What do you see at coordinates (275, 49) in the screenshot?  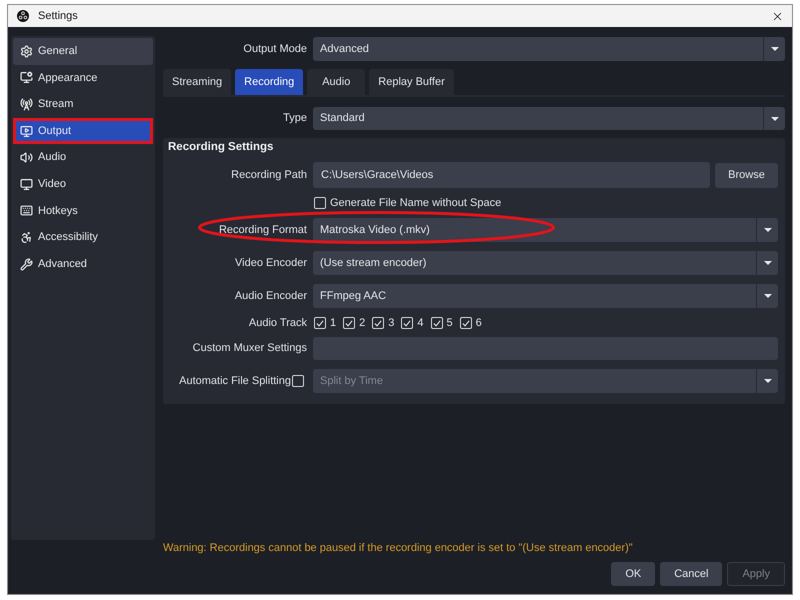 I see `field-label: Output Mode` at bounding box center [275, 49].